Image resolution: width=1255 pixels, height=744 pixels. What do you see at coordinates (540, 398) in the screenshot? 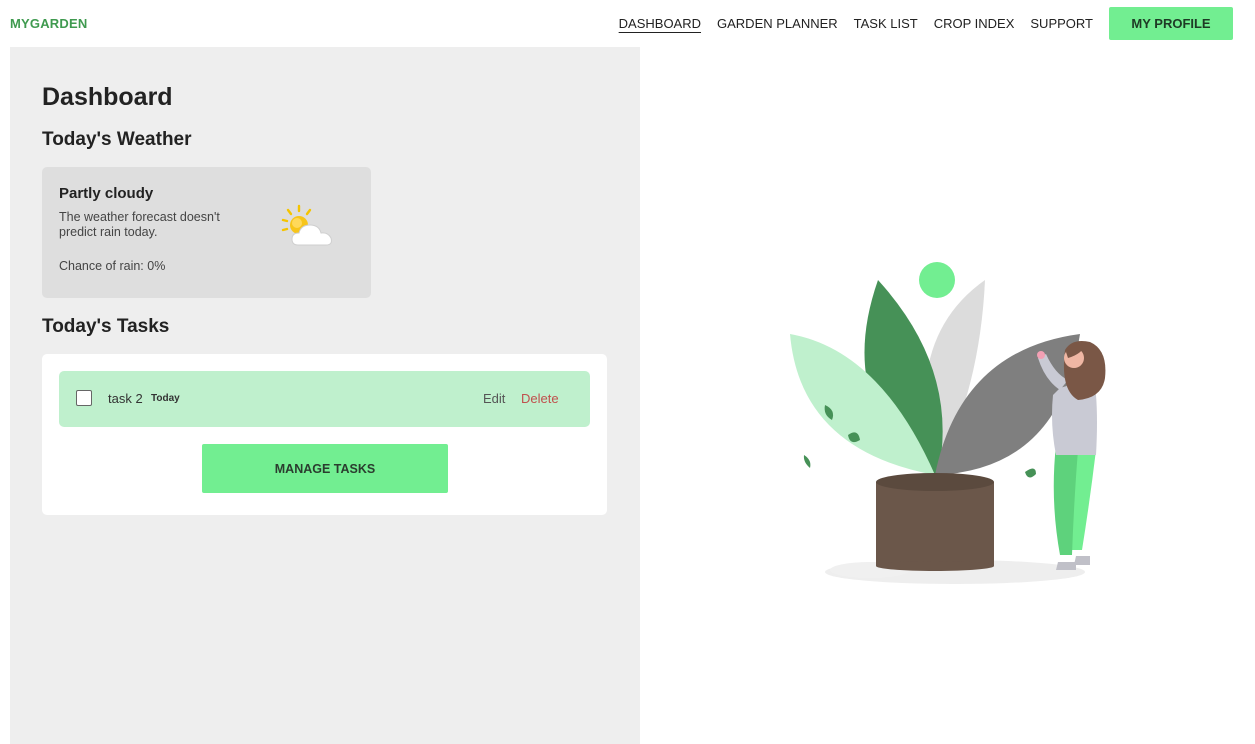
I see `task-delete-link: Delete` at bounding box center [540, 398].